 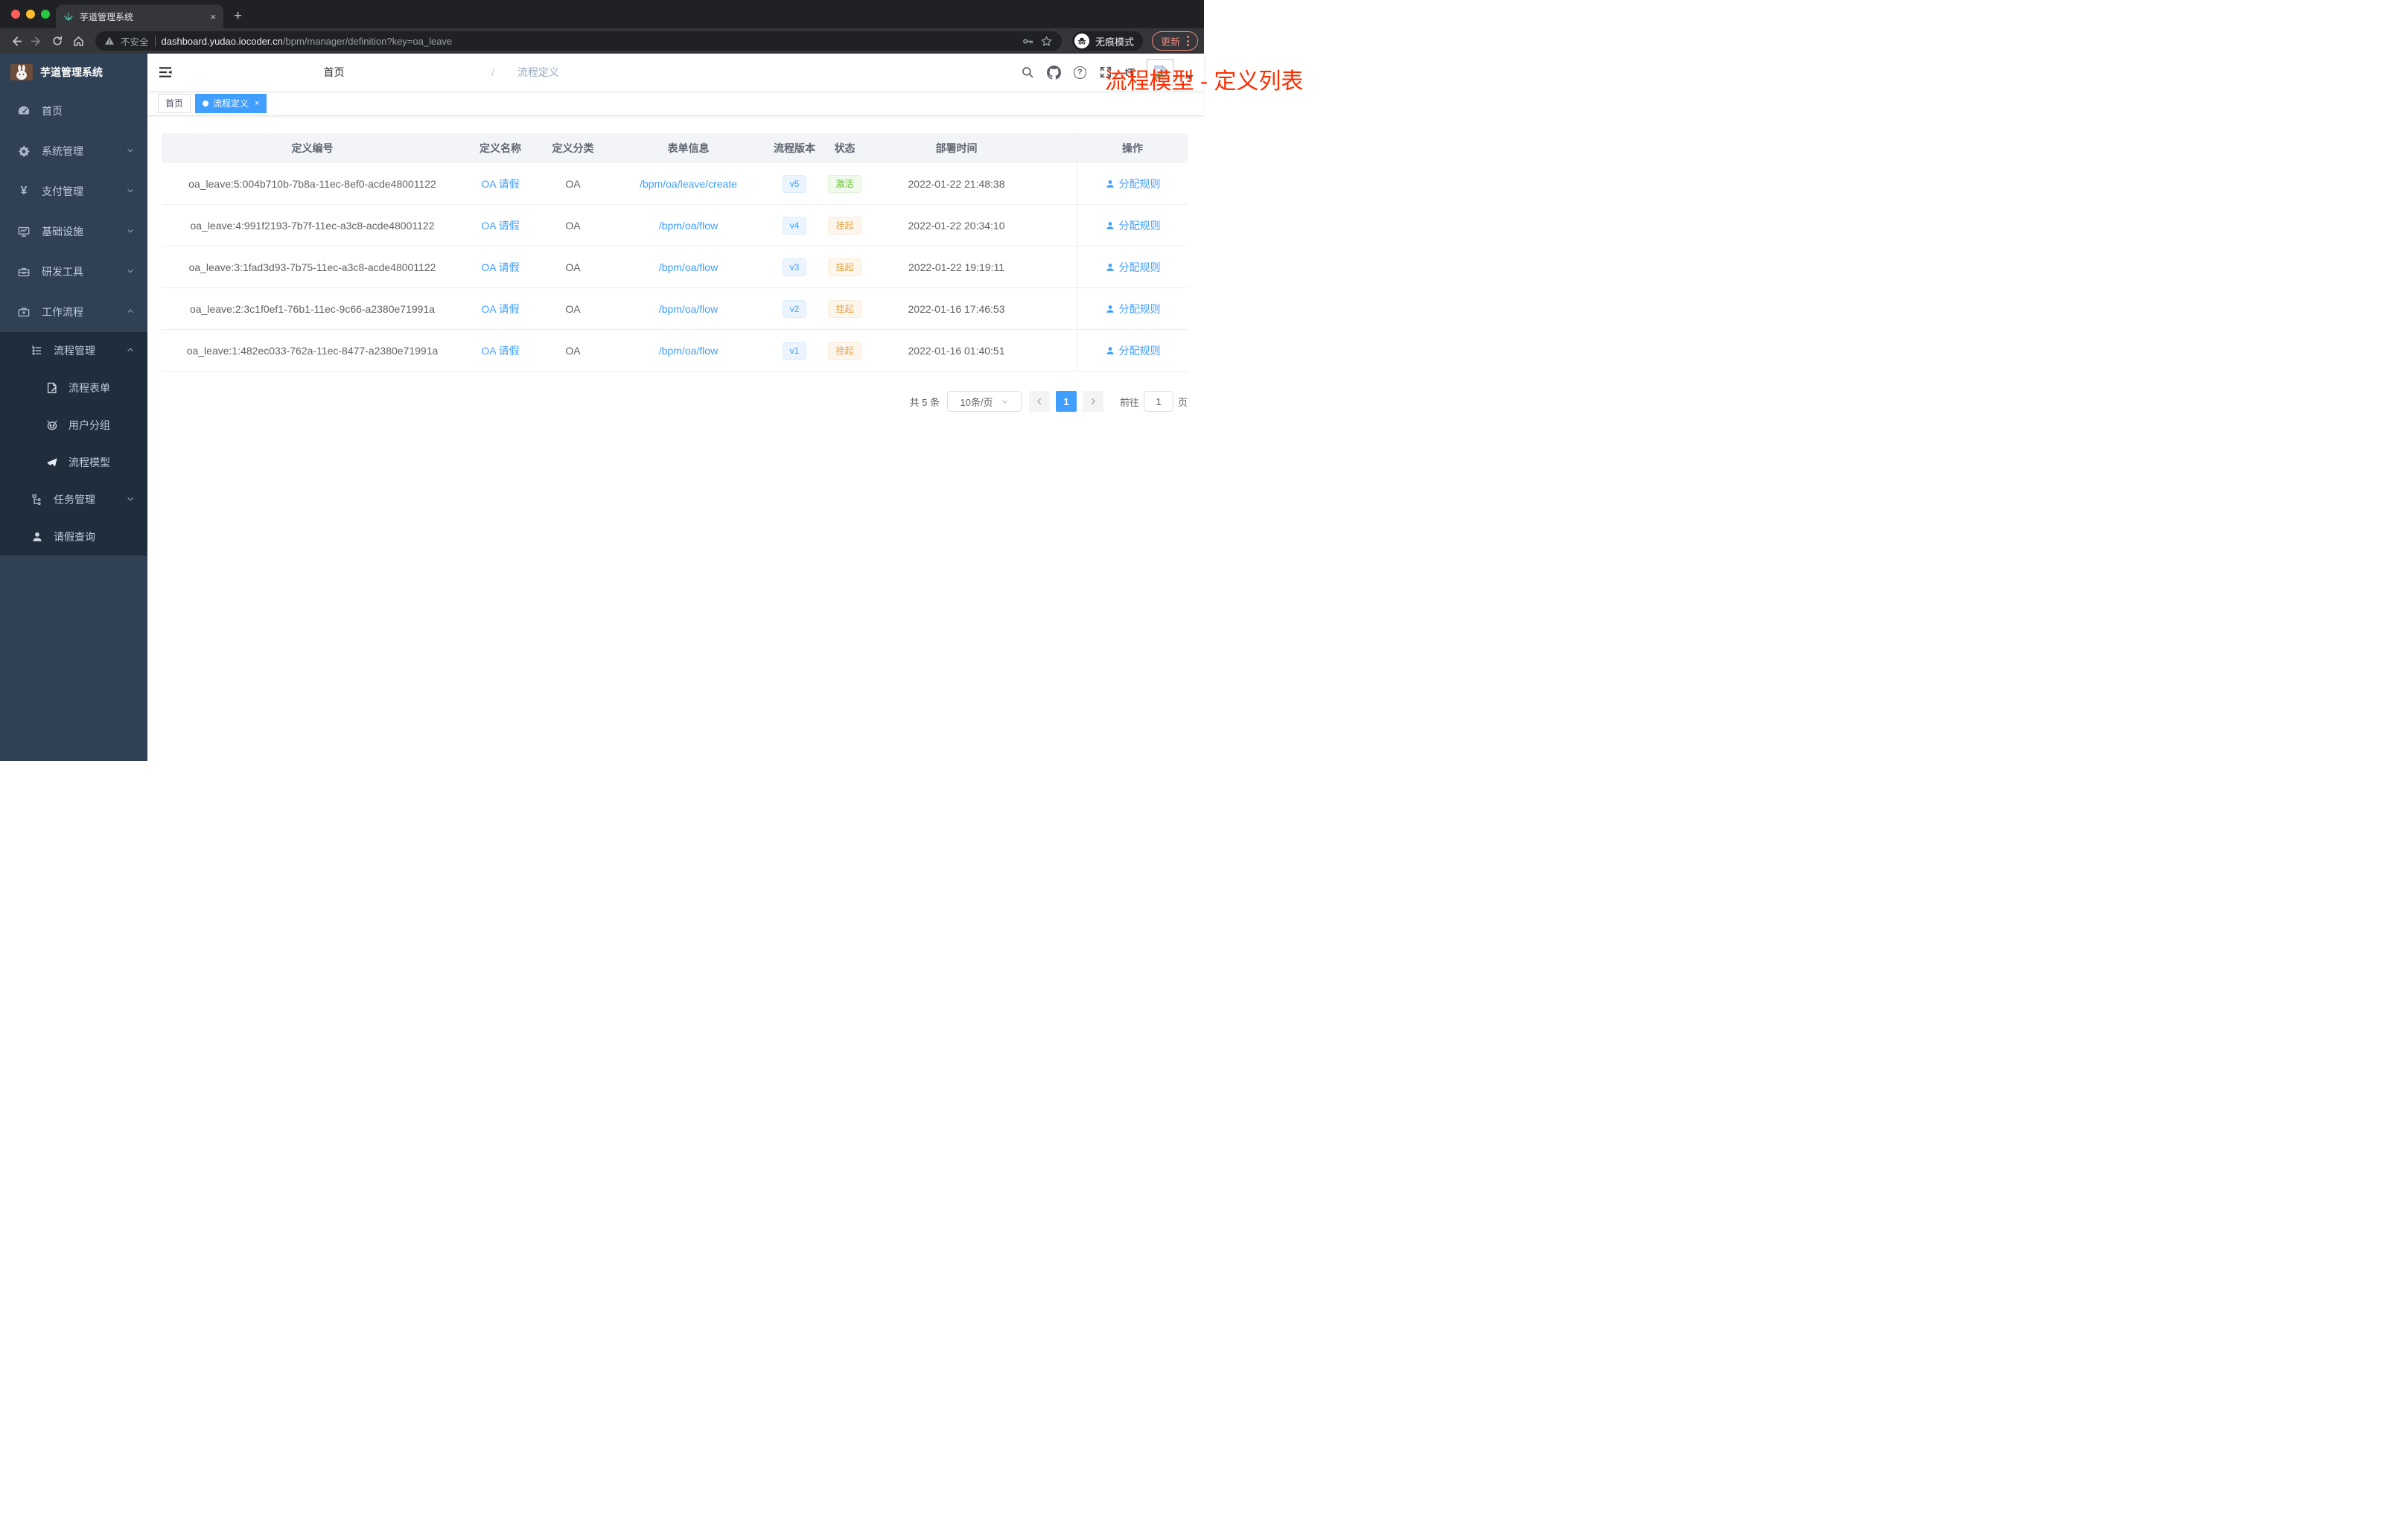 What do you see at coordinates (844, 183) in the screenshot?
I see `status-badge: 激活` at bounding box center [844, 183].